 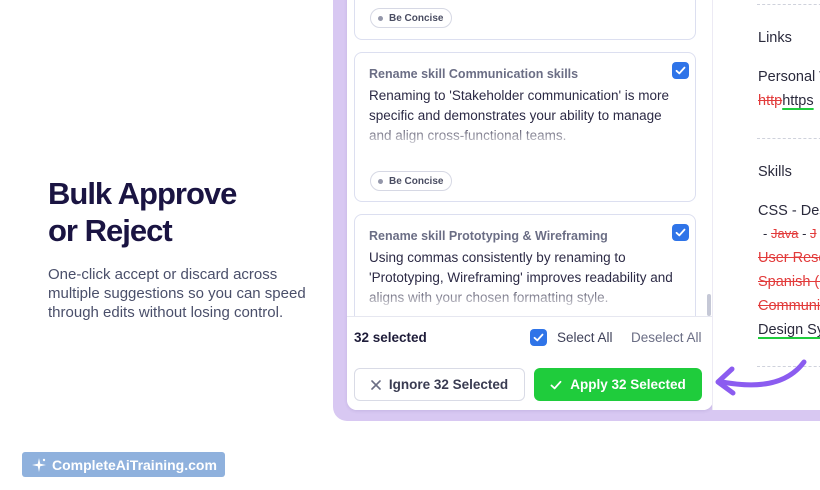 What do you see at coordinates (39, 464) in the screenshot?
I see `sparkle-icon` at bounding box center [39, 464].